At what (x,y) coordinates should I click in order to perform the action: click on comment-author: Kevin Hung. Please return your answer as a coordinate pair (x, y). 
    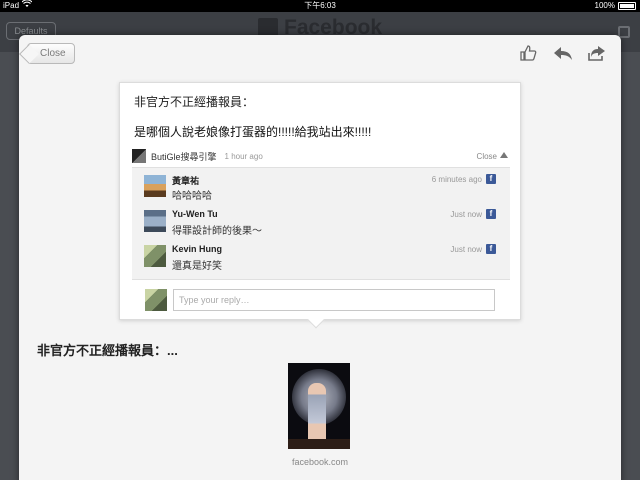
    Looking at the image, I should click on (197, 249).